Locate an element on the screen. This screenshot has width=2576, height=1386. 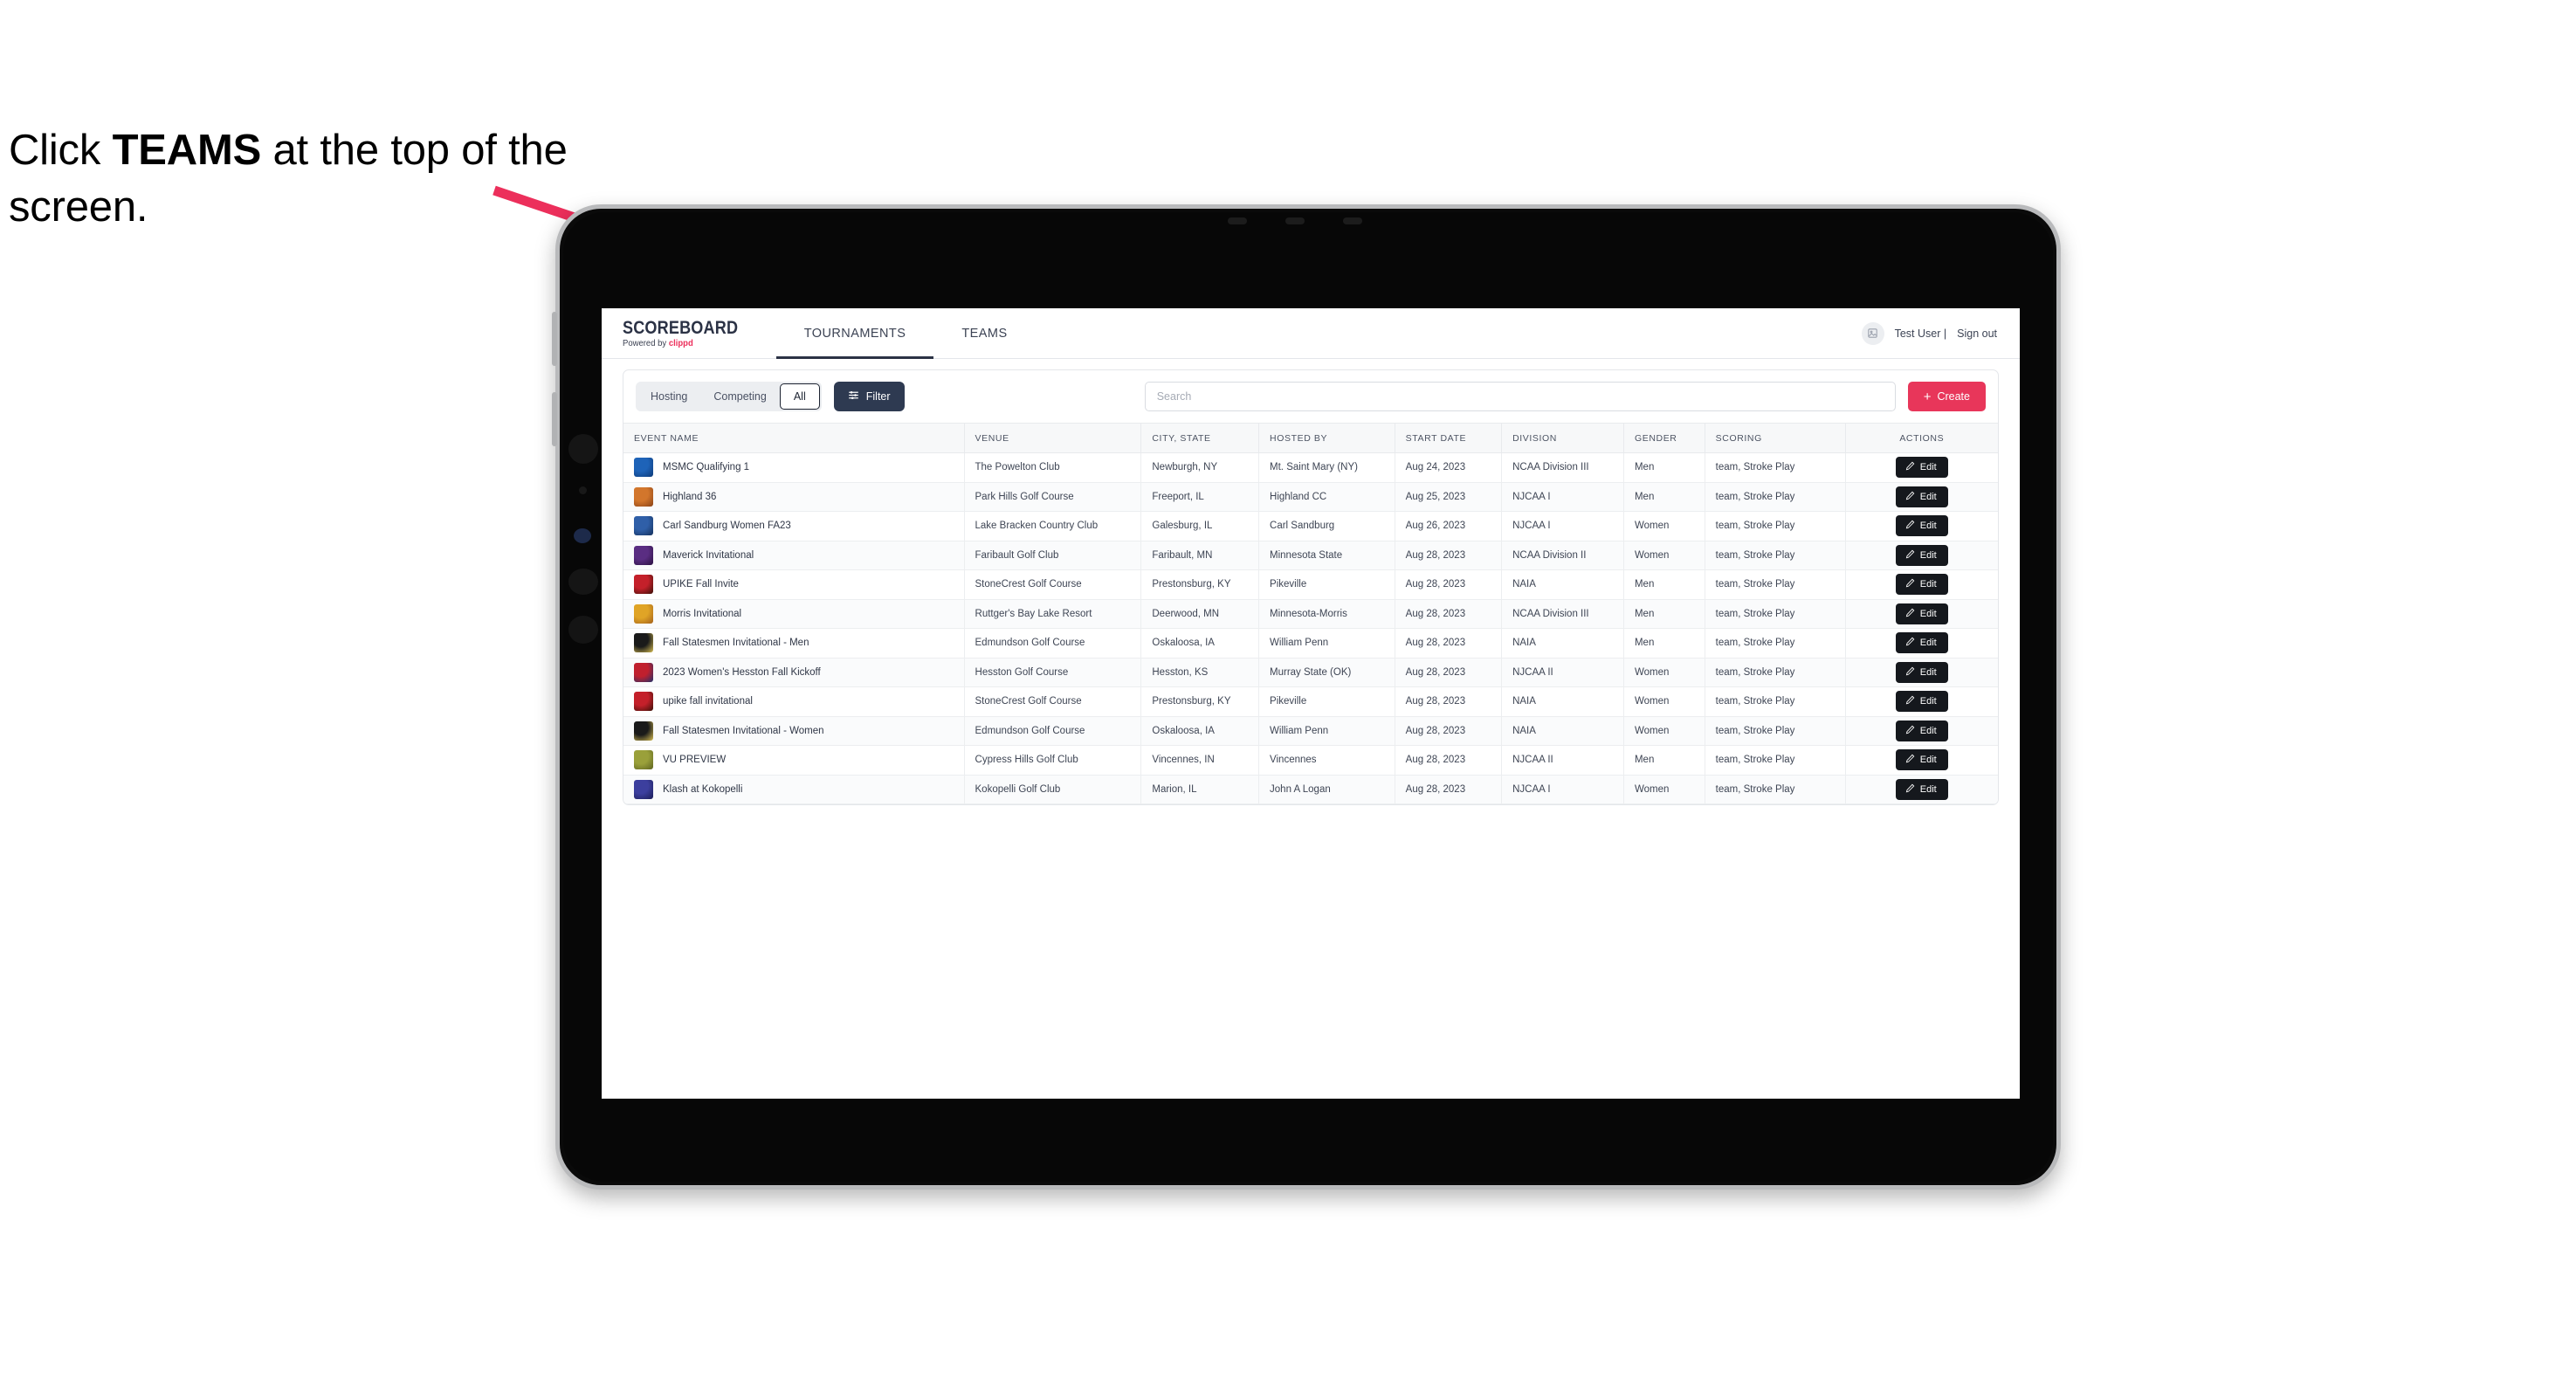
cell-gender: Men is located at coordinates (1664, 467).